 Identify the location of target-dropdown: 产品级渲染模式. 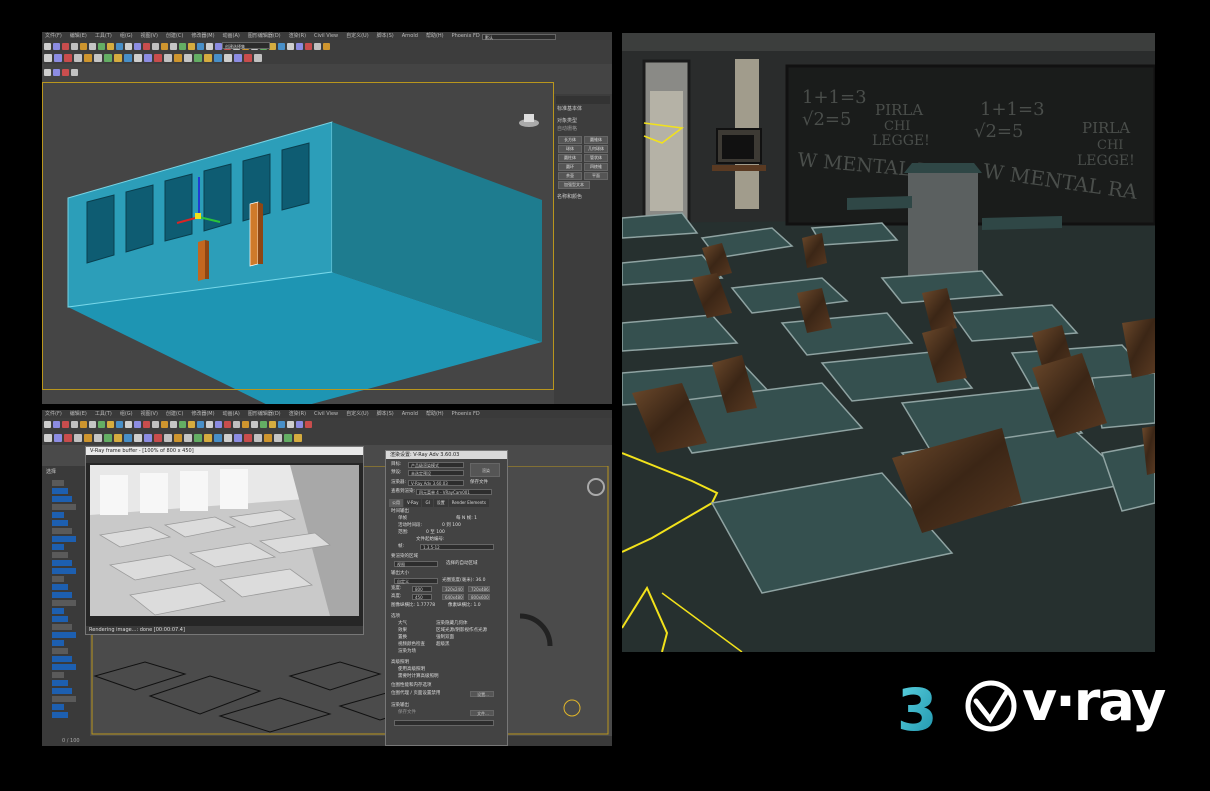
(436, 465).